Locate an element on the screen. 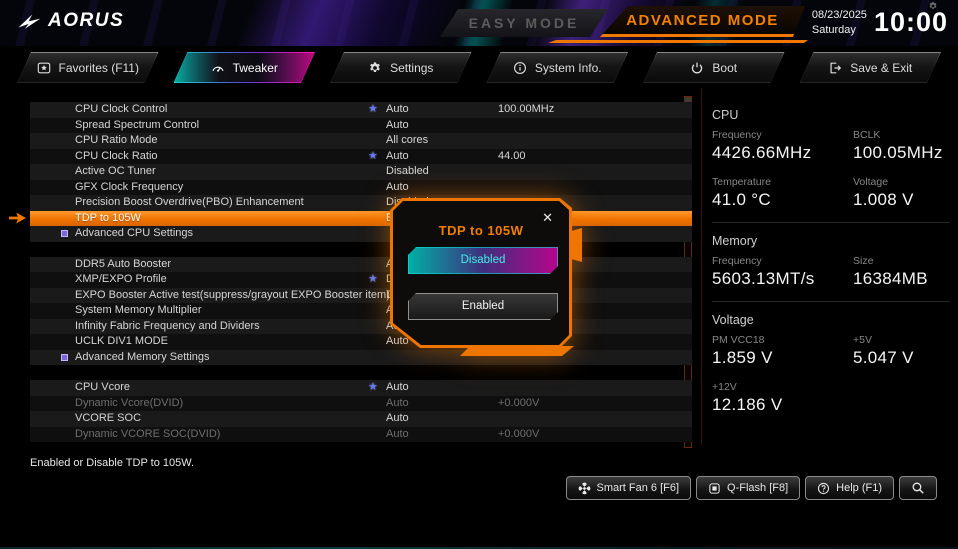 This screenshot has height=549, width=958. tab-favorites: Favorites (F11) is located at coordinates (88, 67).